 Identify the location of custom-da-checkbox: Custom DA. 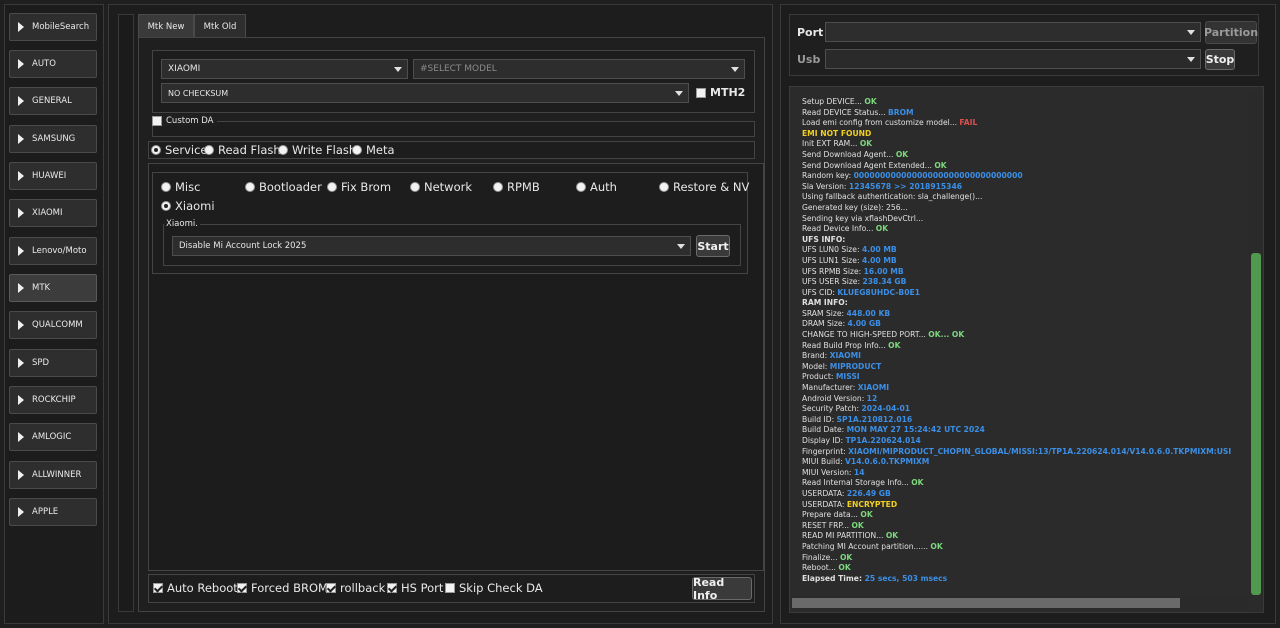
(185, 121).